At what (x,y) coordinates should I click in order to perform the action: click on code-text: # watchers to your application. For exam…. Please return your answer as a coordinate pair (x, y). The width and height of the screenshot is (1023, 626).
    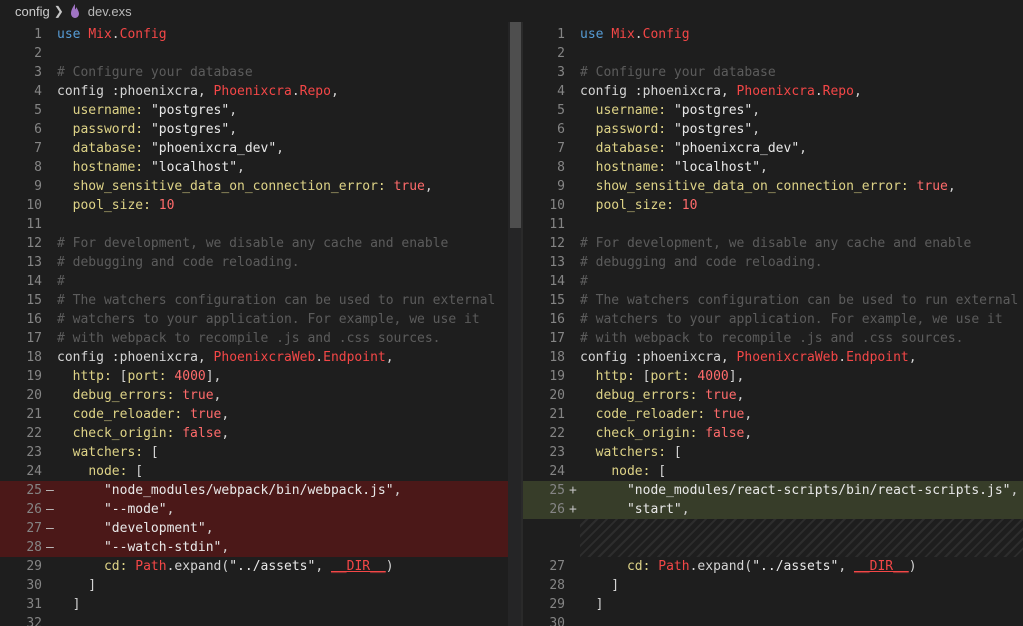
    Looking at the image, I should click on (791, 319).